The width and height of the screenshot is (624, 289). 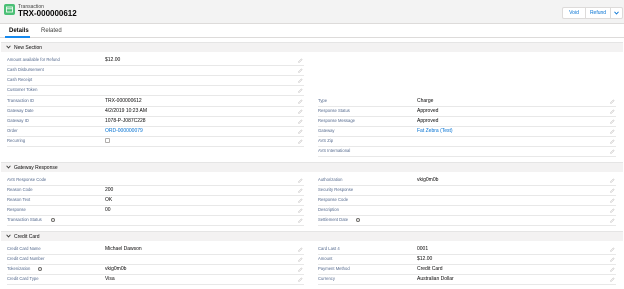 What do you see at coordinates (312, 47) in the screenshot?
I see `section-header-new-section: New Section` at bounding box center [312, 47].